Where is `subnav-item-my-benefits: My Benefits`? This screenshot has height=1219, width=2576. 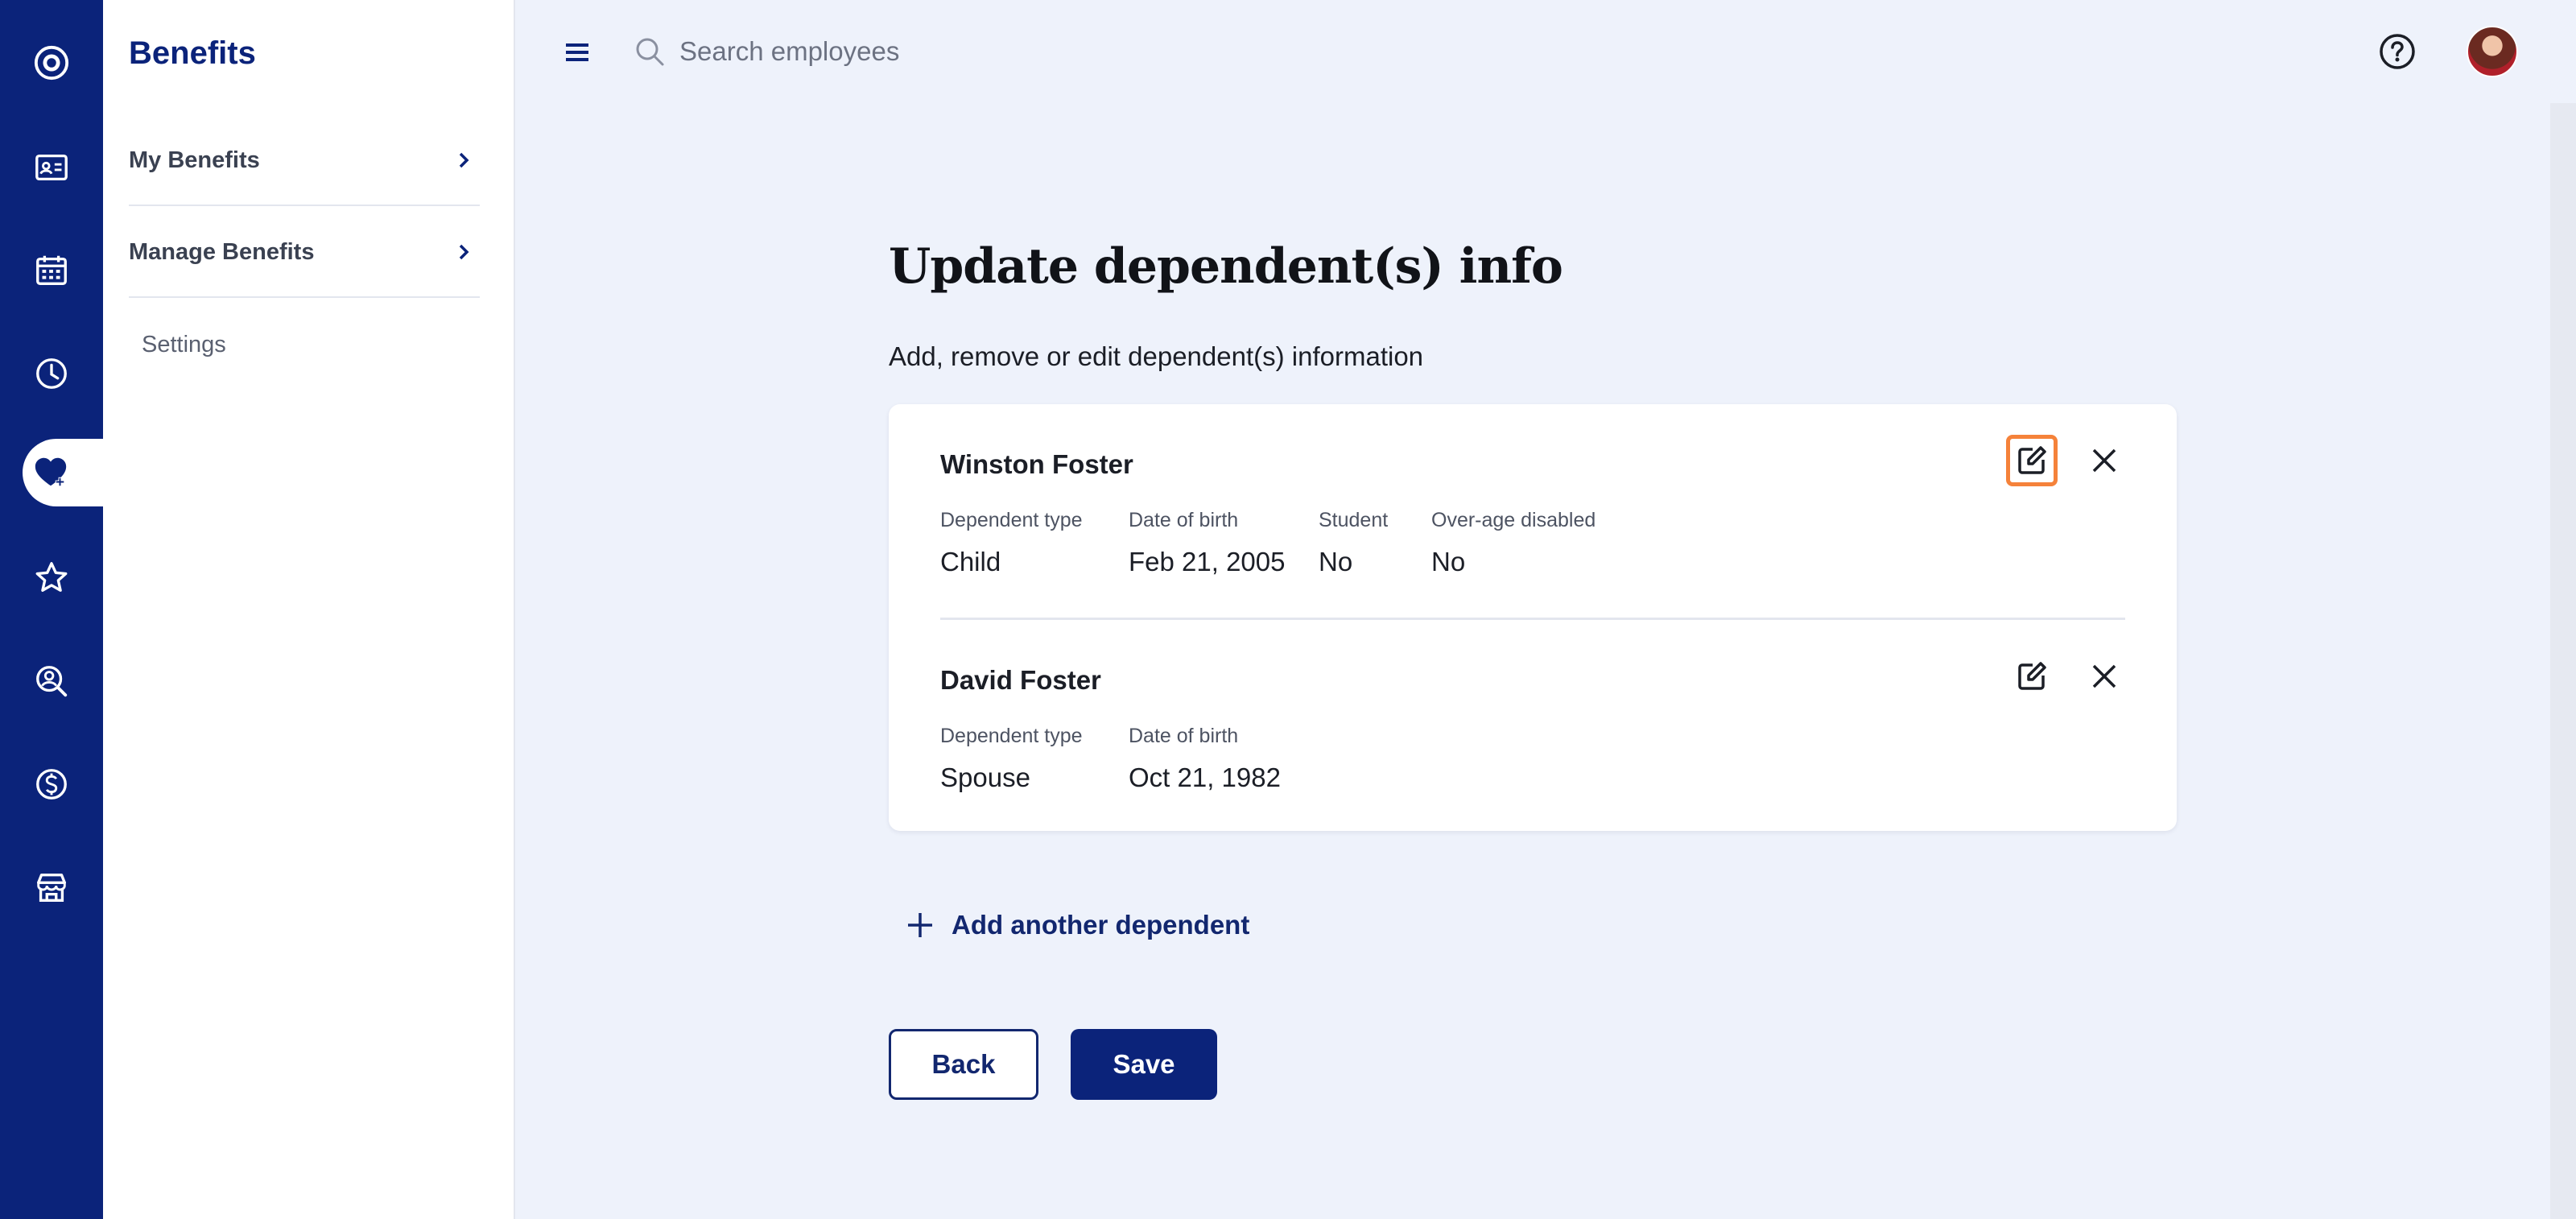 subnav-item-my-benefits: My Benefits is located at coordinates (304, 161).